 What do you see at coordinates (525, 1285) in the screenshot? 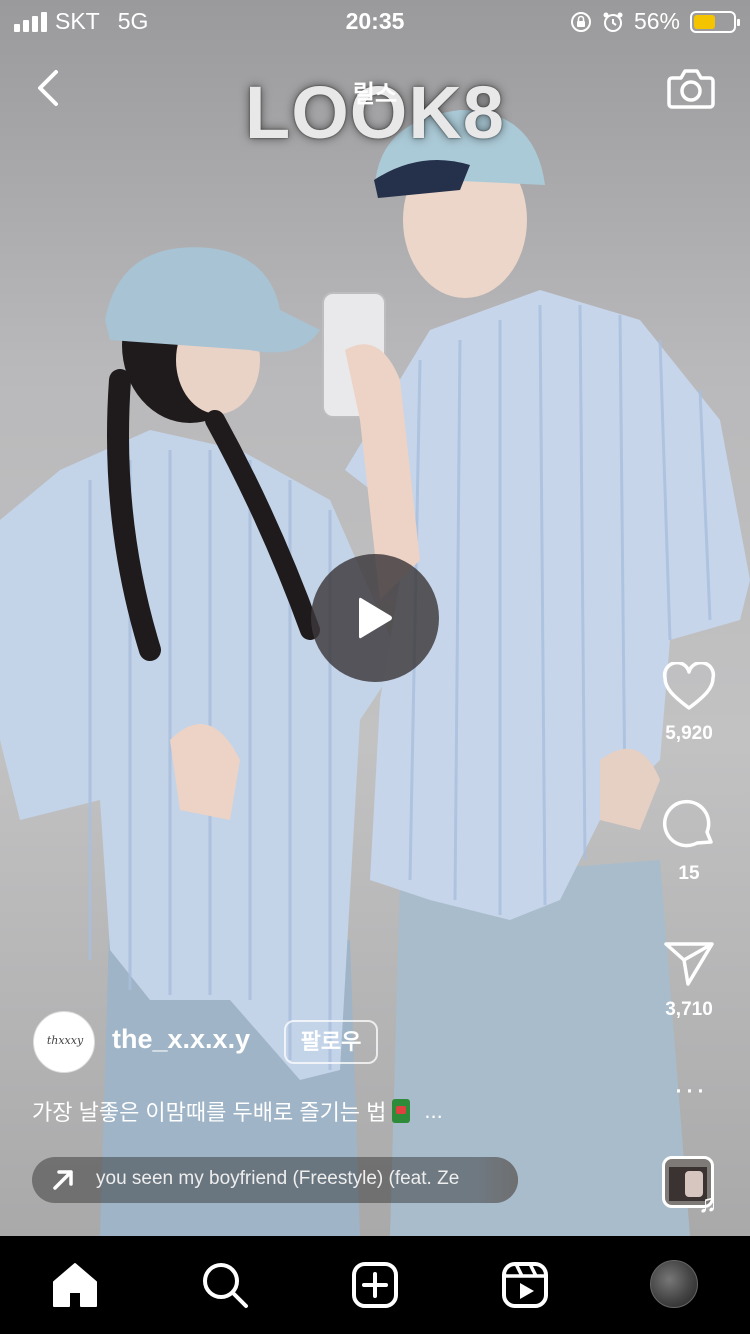
I see `reels-icon` at bounding box center [525, 1285].